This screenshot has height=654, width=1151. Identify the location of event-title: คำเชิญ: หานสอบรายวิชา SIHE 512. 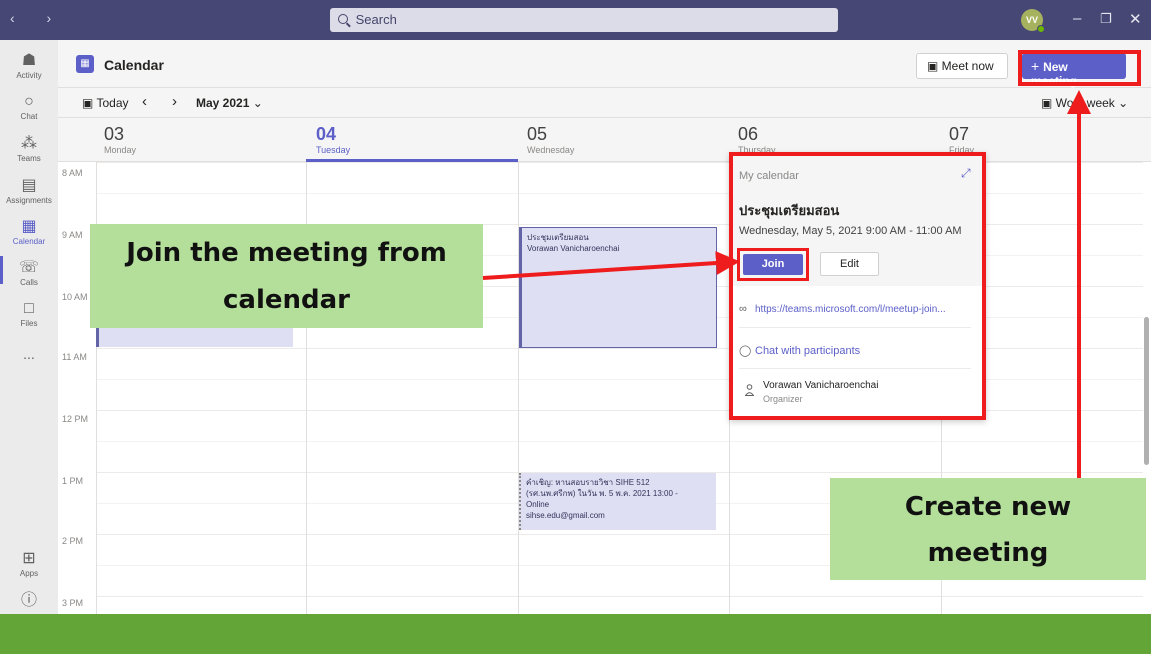
(588, 482).